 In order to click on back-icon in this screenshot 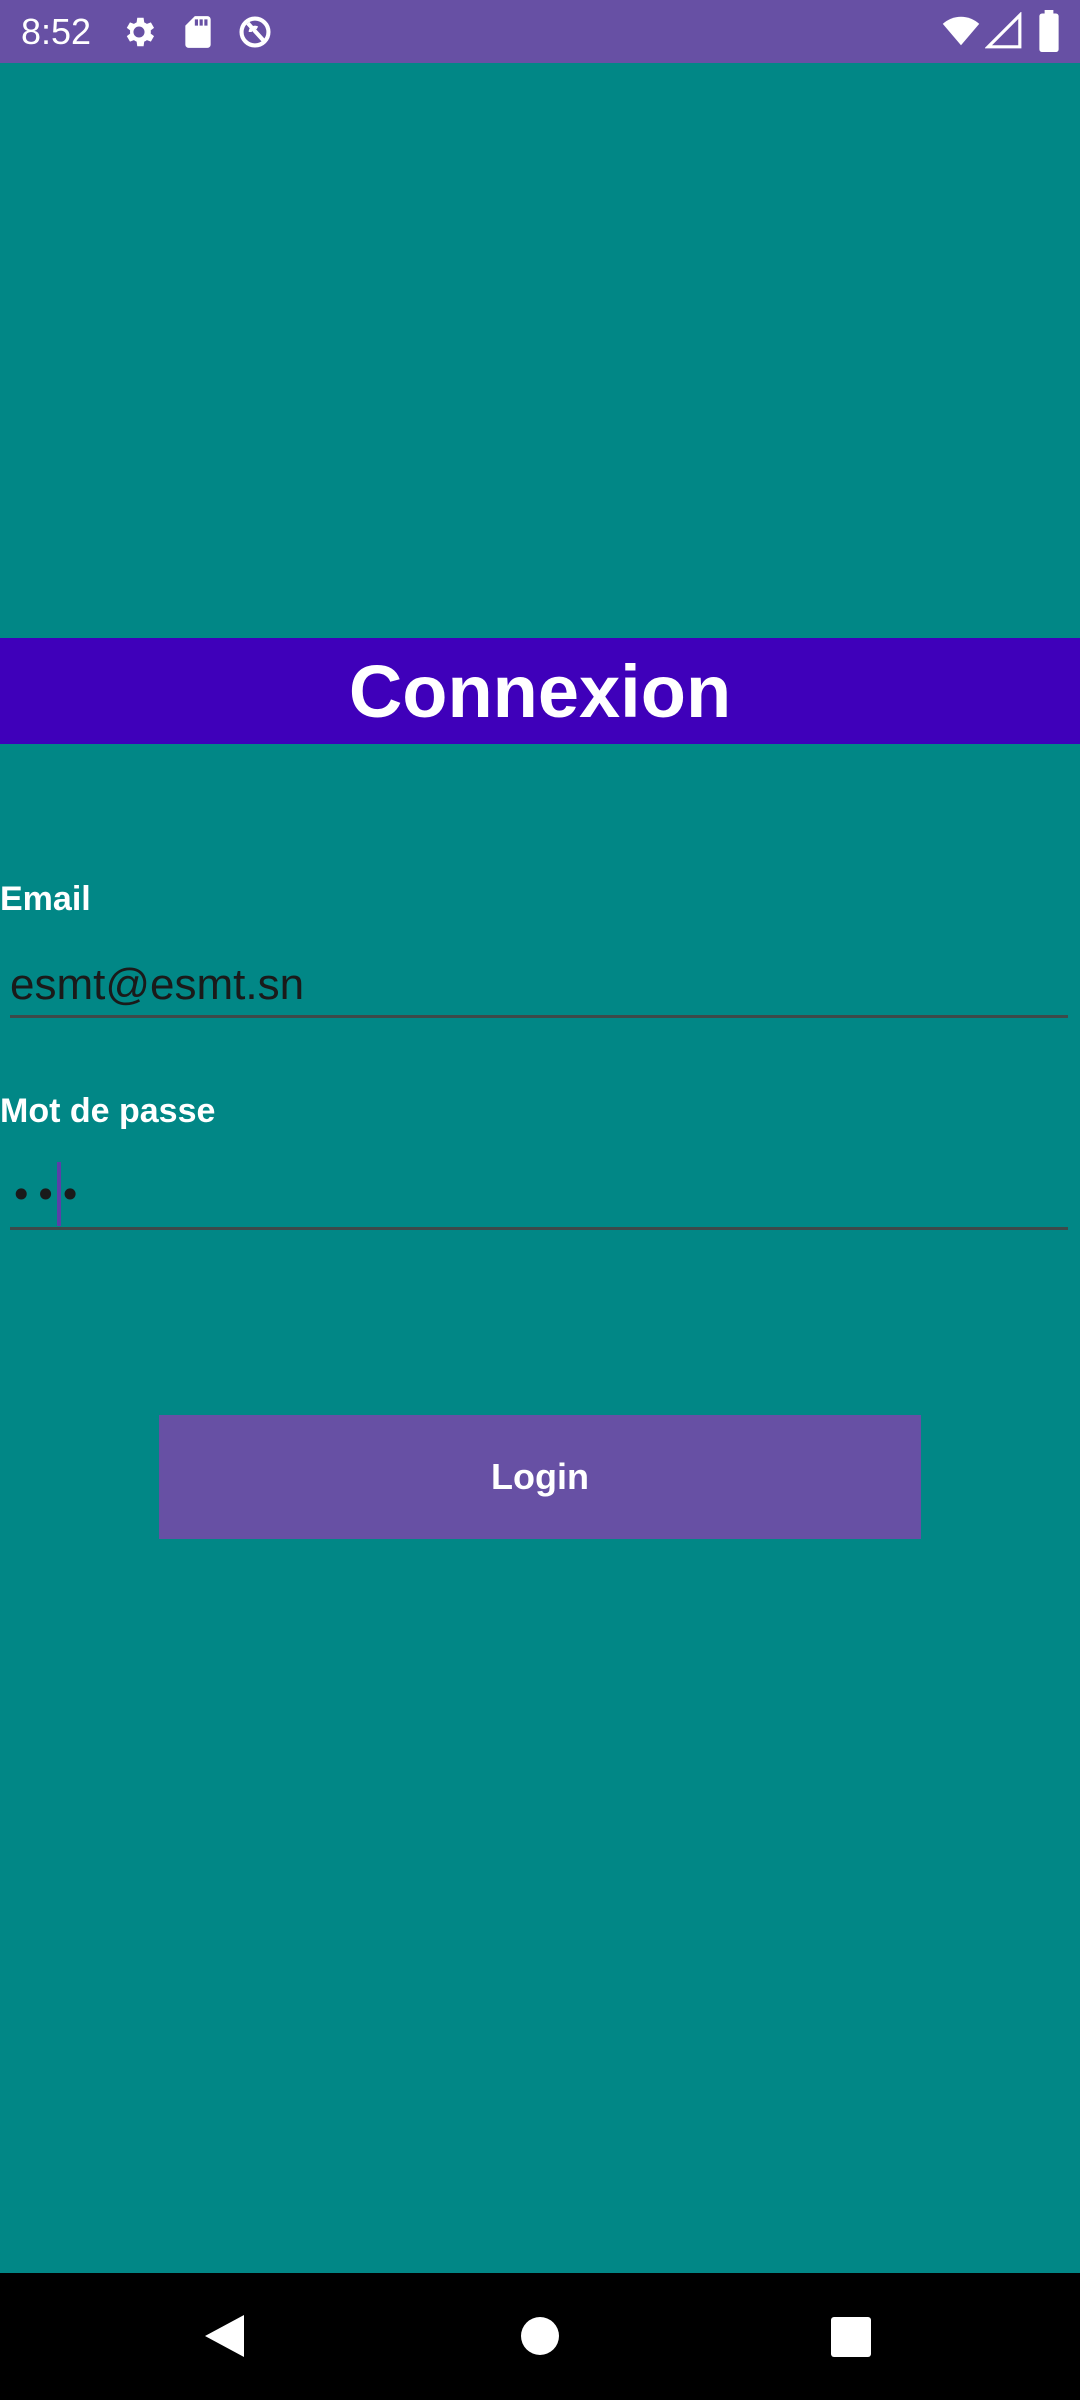, I will do `click(224, 2336)`.